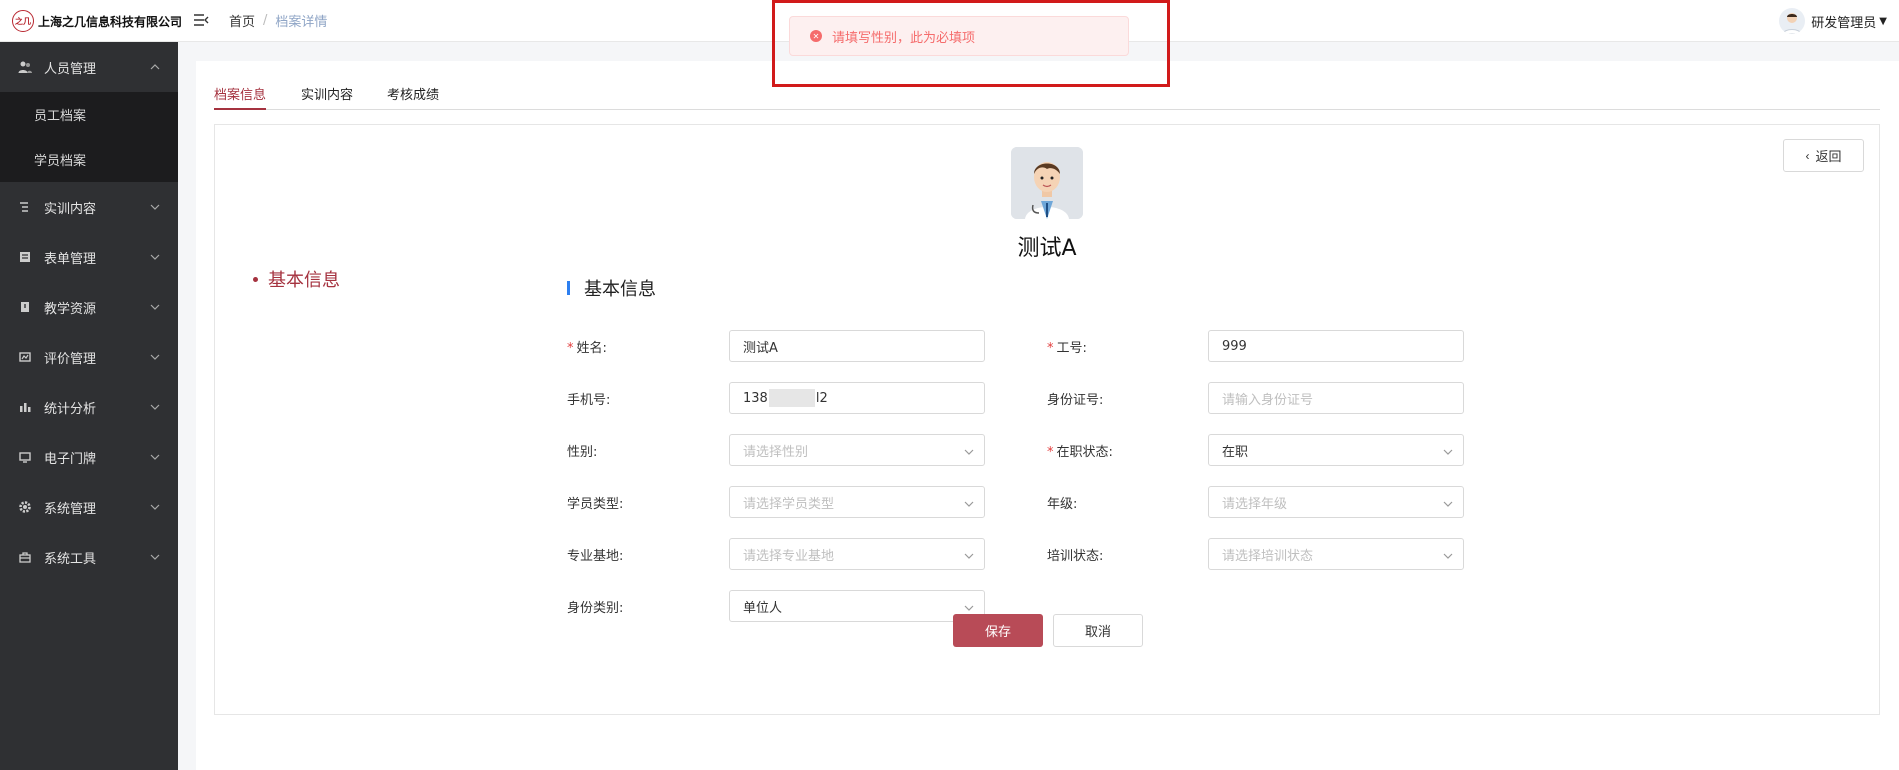 The image size is (1899, 770). What do you see at coordinates (1336, 450) in the screenshot?
I see `employment-select: 在职` at bounding box center [1336, 450].